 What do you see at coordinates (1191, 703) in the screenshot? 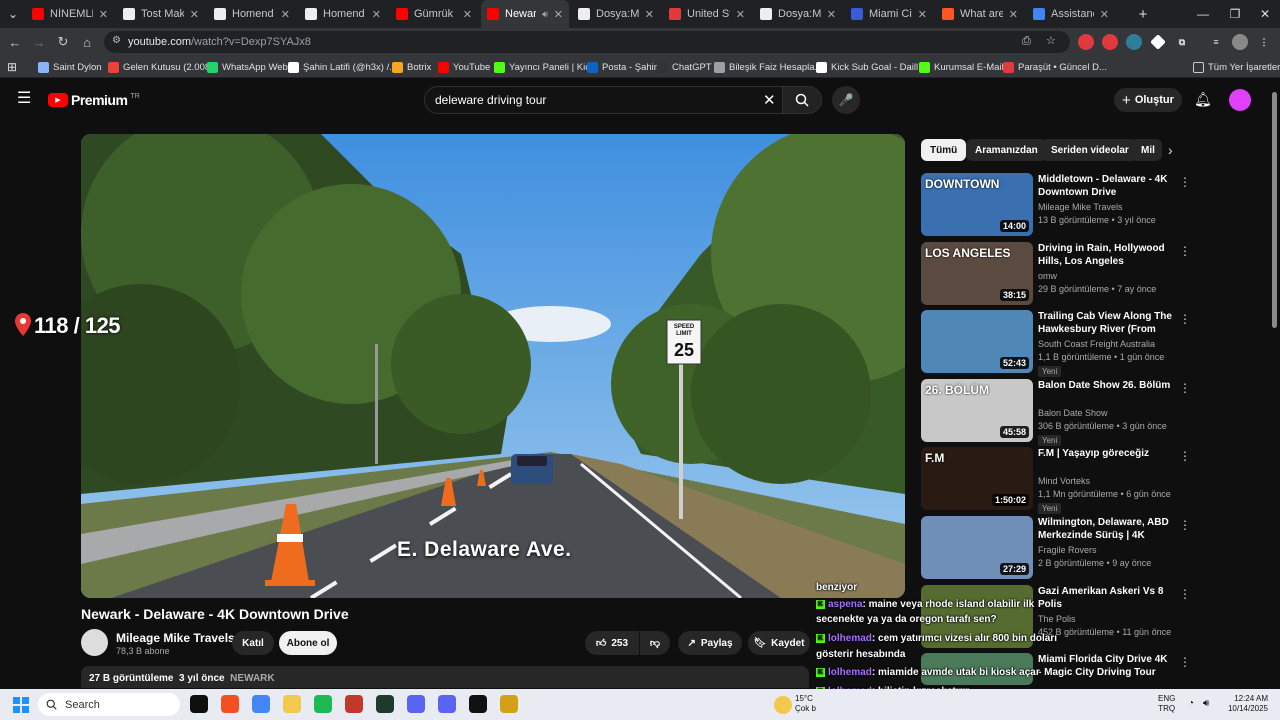
I see `network-icon: ◔` at bounding box center [1191, 703].